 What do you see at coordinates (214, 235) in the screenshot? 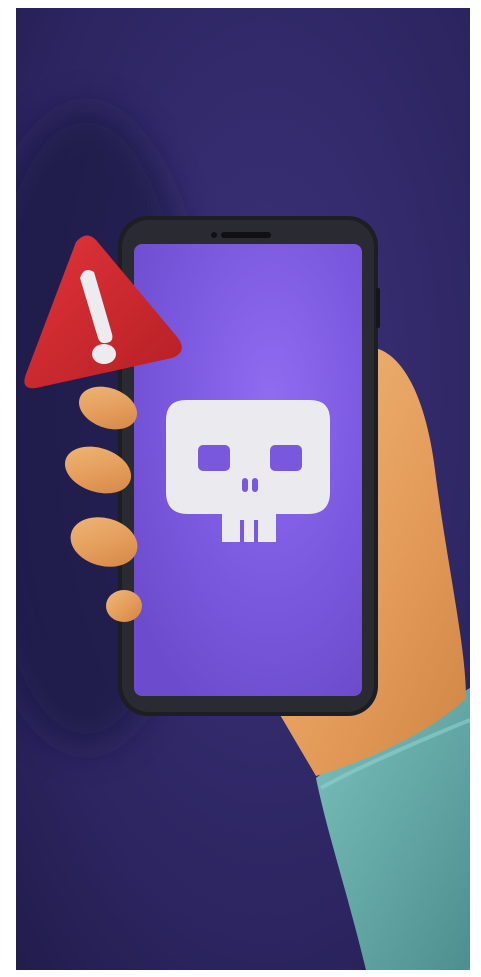
I see `phone-camera` at bounding box center [214, 235].